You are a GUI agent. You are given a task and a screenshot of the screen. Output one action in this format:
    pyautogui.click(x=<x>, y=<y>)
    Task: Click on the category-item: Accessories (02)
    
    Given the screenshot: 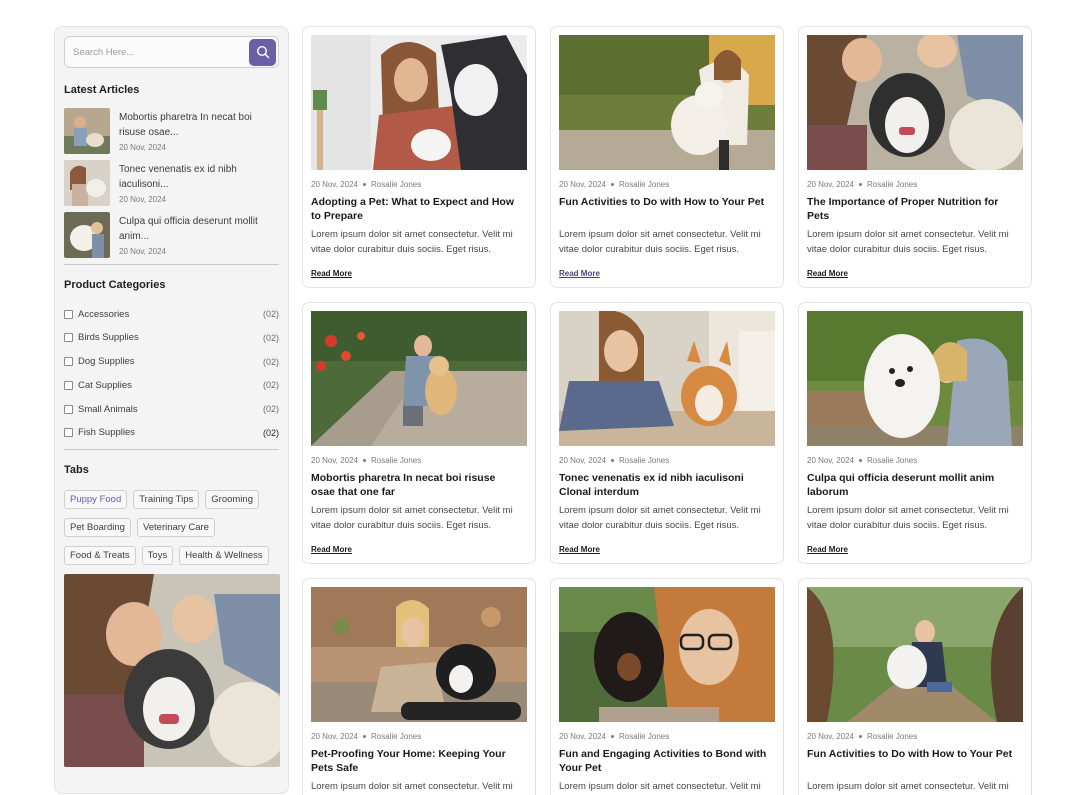 What is the action you would take?
    pyautogui.click(x=171, y=314)
    